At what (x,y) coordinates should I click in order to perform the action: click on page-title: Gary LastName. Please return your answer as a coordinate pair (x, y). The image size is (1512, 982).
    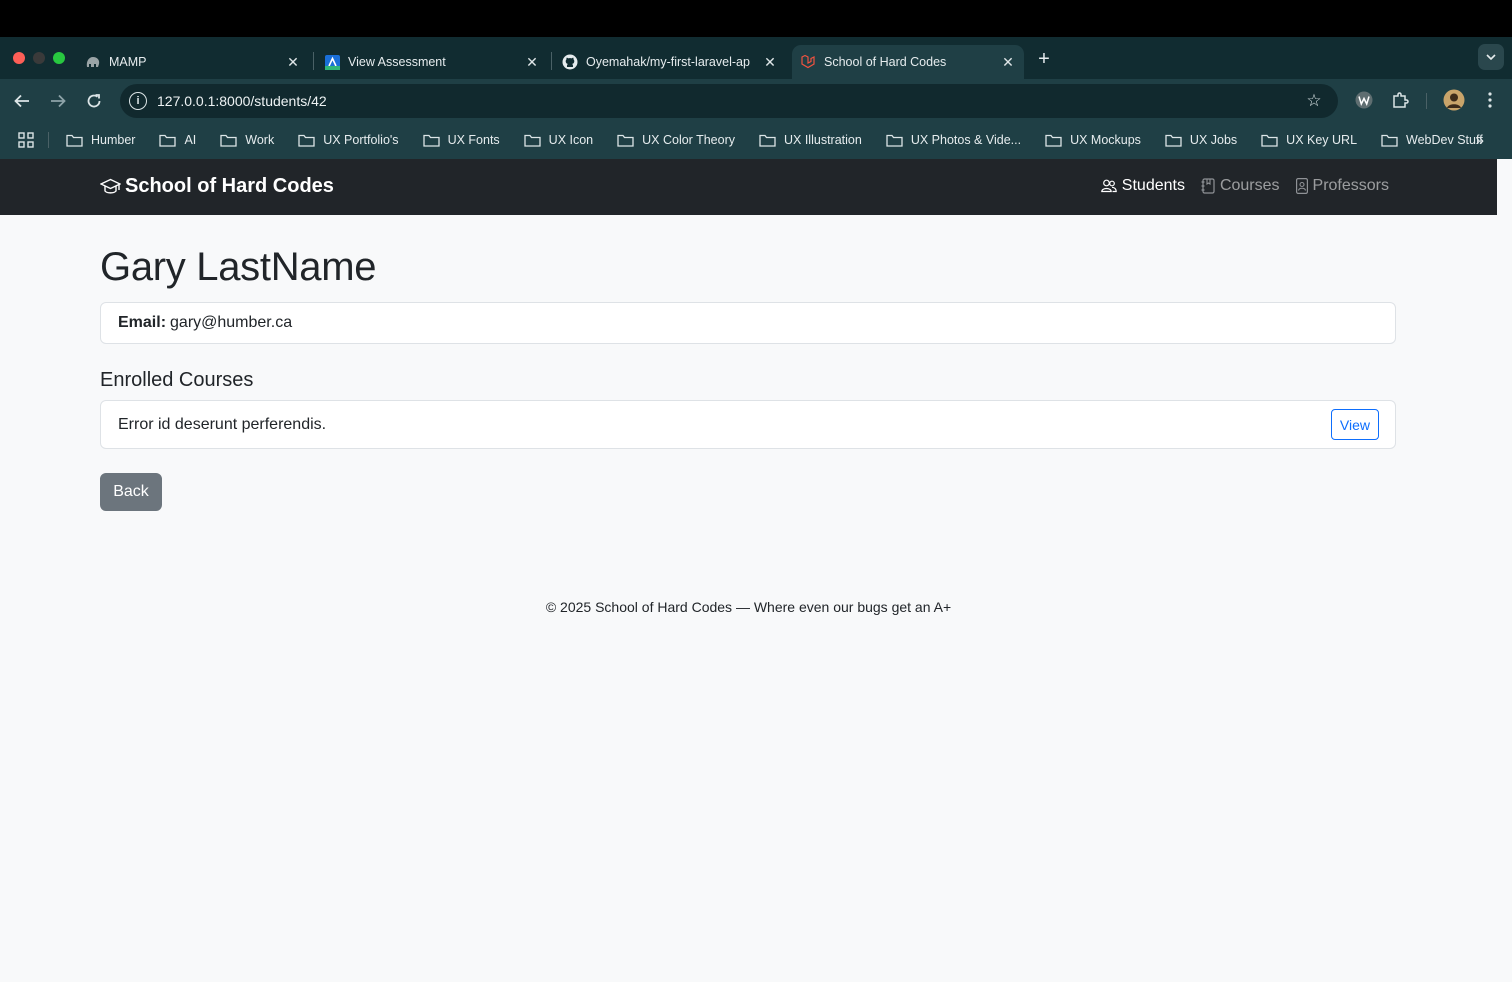
    Looking at the image, I should click on (238, 267).